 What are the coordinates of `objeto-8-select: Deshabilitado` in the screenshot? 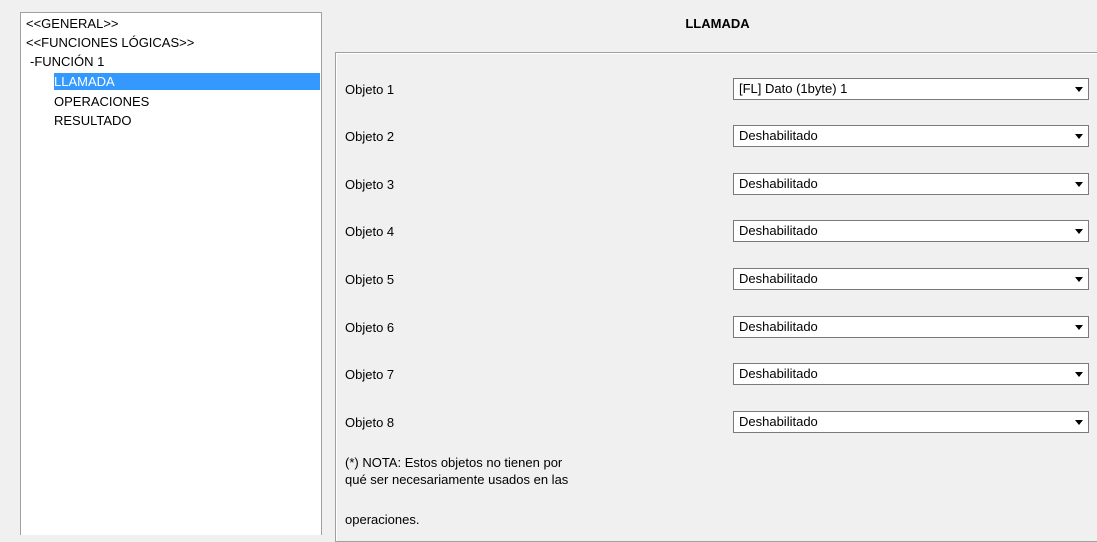 It's located at (911, 422).